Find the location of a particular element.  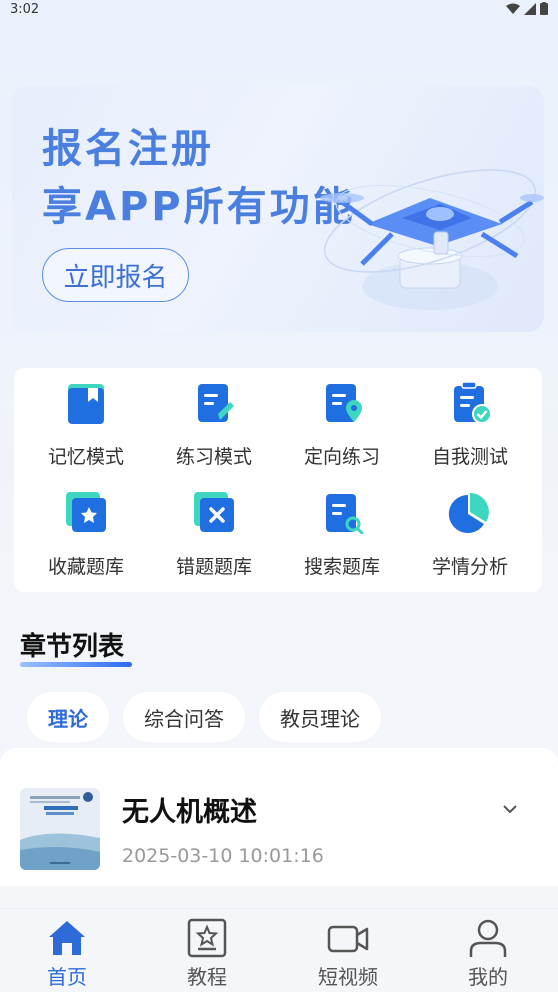

status-icons is located at coordinates (527, 8).